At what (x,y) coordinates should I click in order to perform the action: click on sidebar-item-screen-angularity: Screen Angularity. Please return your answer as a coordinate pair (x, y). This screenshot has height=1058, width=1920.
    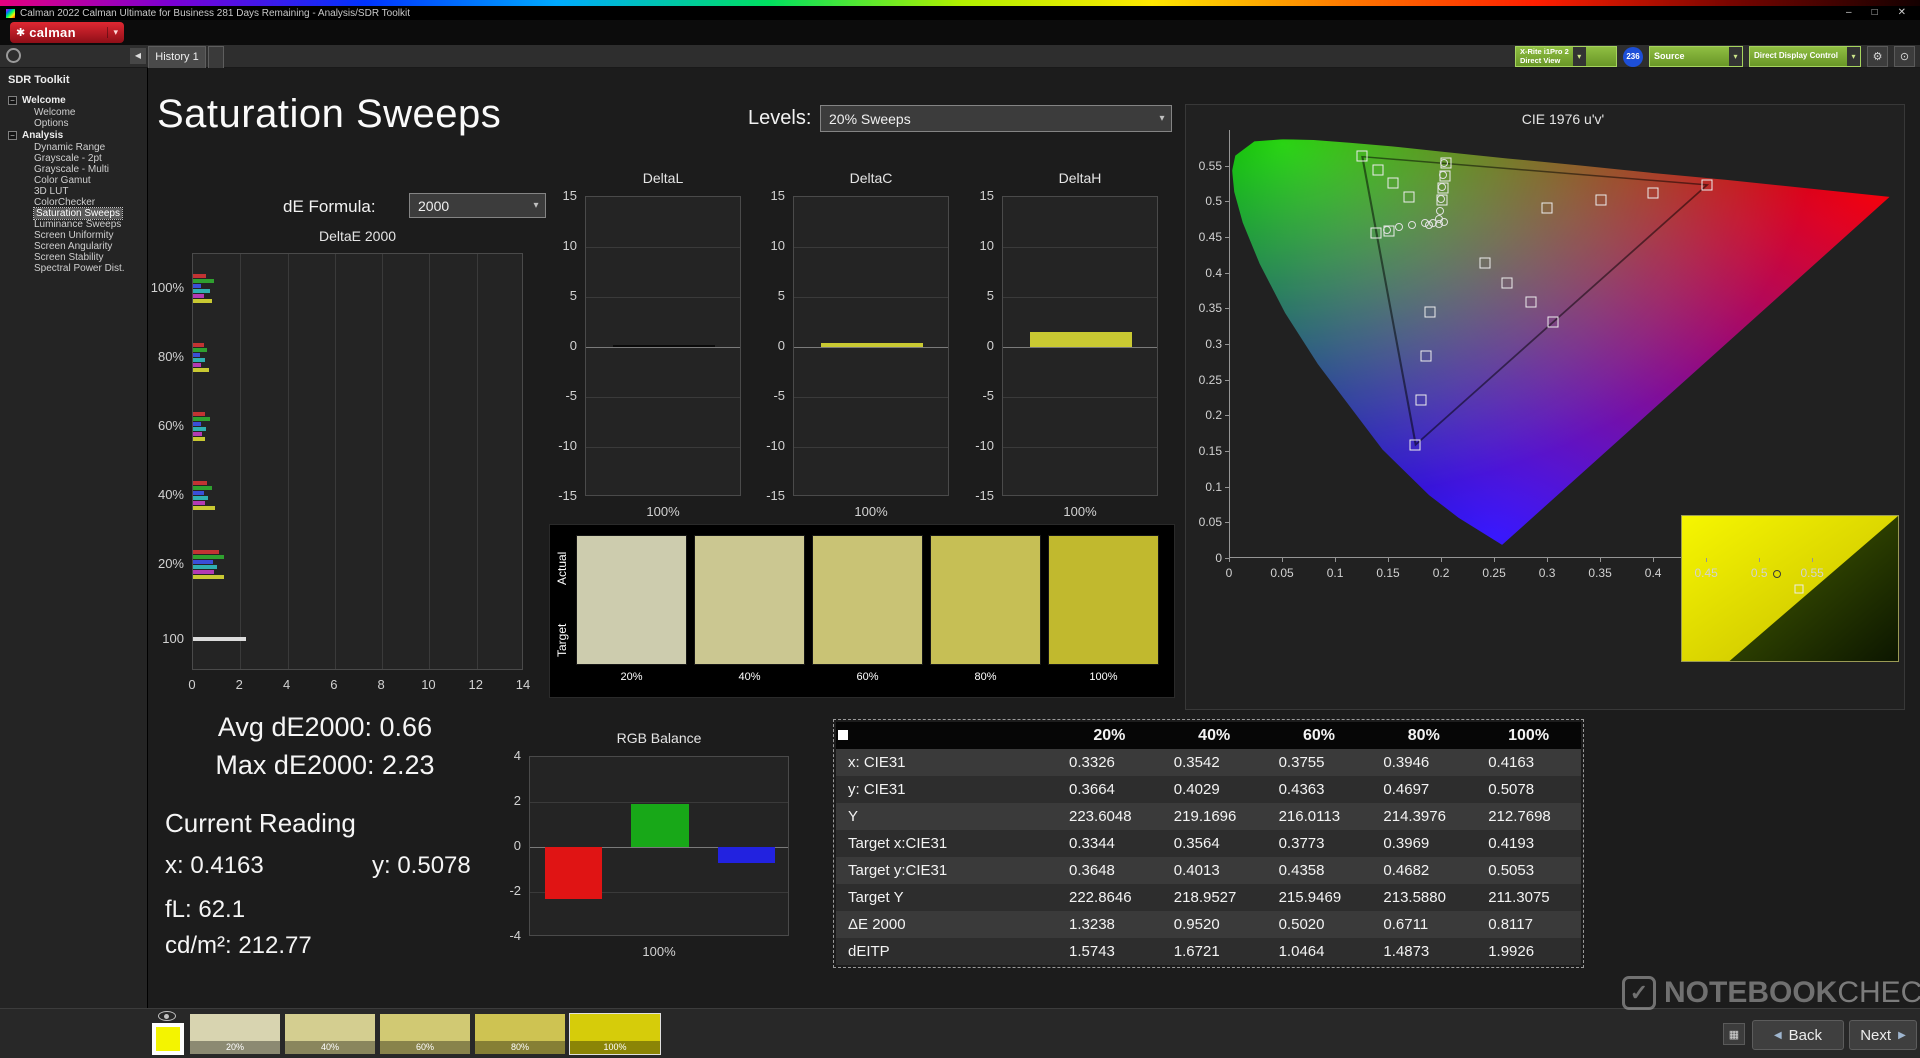
    Looking at the image, I should click on (73, 246).